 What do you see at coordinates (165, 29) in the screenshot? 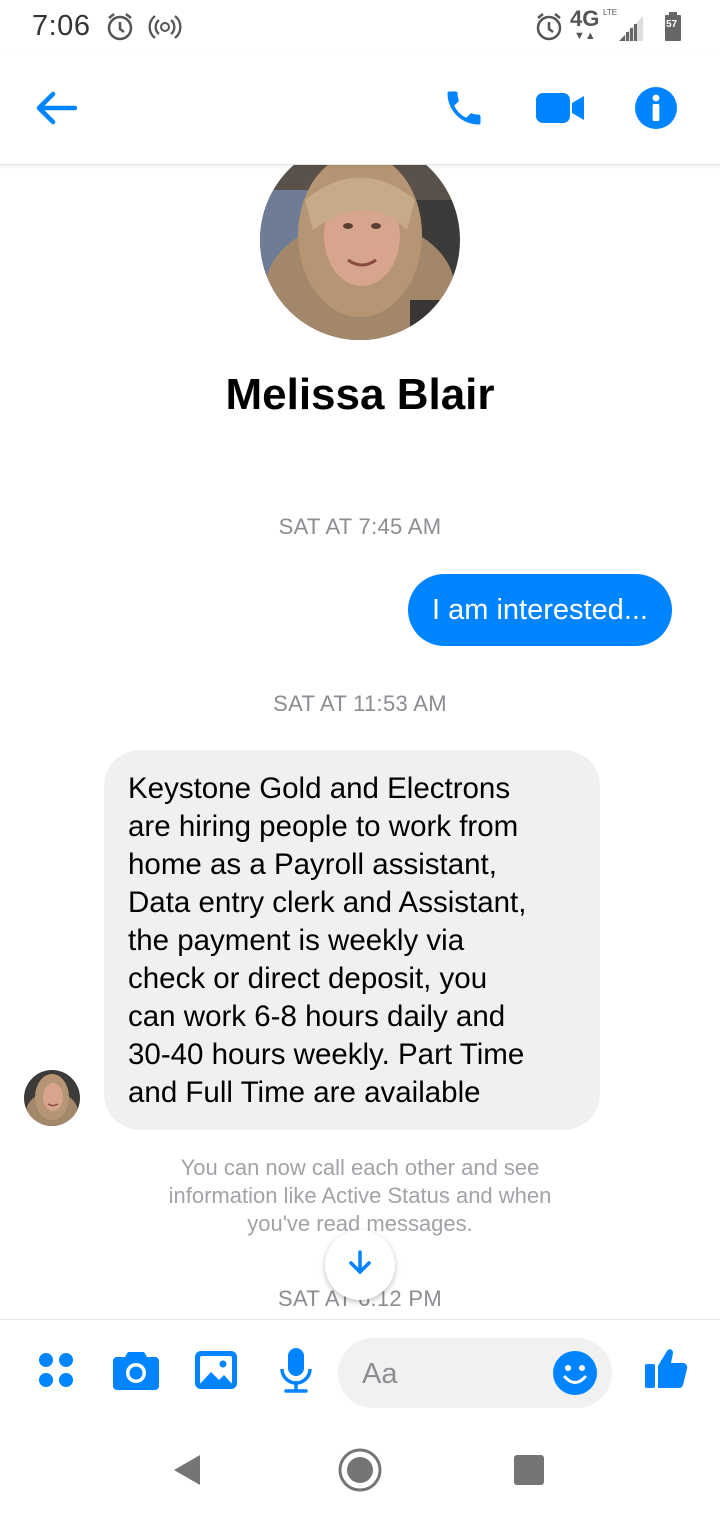
I see `hotspot-icon` at bounding box center [165, 29].